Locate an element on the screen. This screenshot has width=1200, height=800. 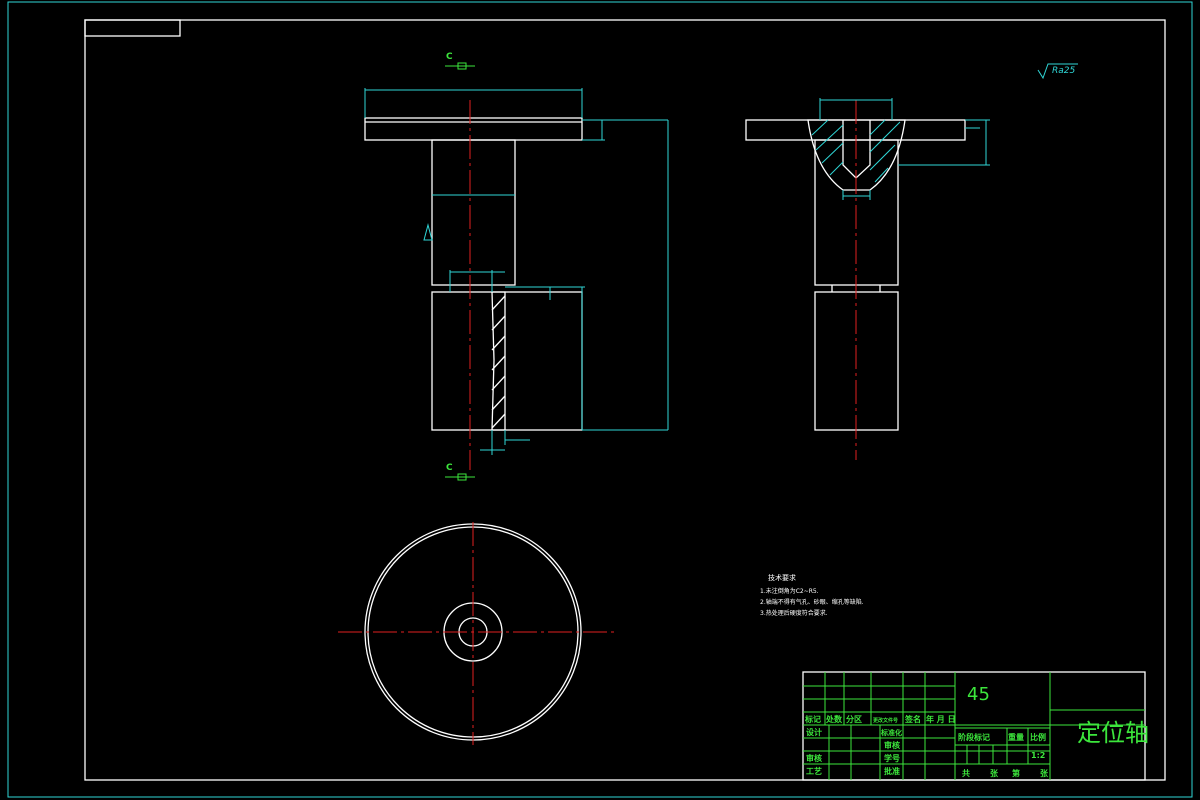
svg-text: 第 is located at coordinates (1016, 773).